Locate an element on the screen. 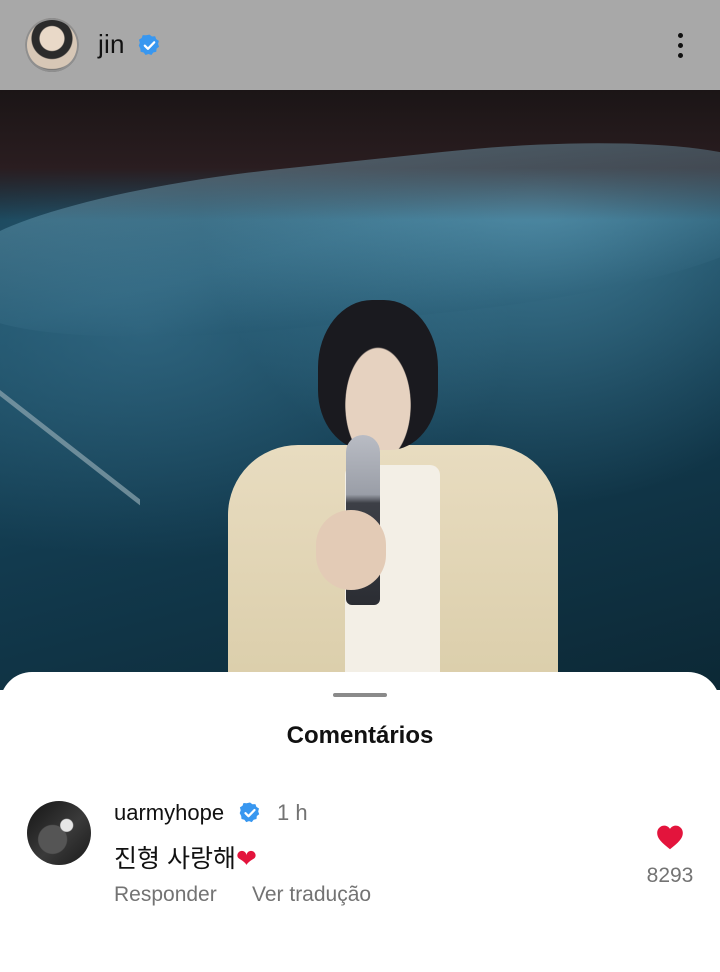 This screenshot has width=720, height=972. comment-username: uarmyhope is located at coordinates (169, 813).